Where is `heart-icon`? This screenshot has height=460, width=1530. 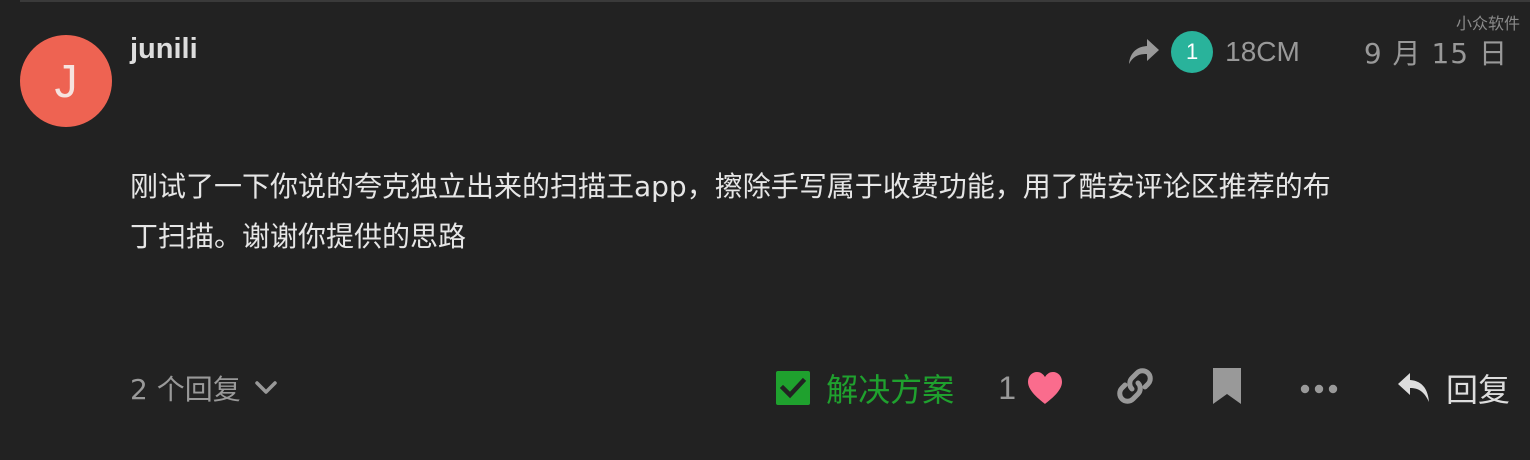 heart-icon is located at coordinates (1045, 388).